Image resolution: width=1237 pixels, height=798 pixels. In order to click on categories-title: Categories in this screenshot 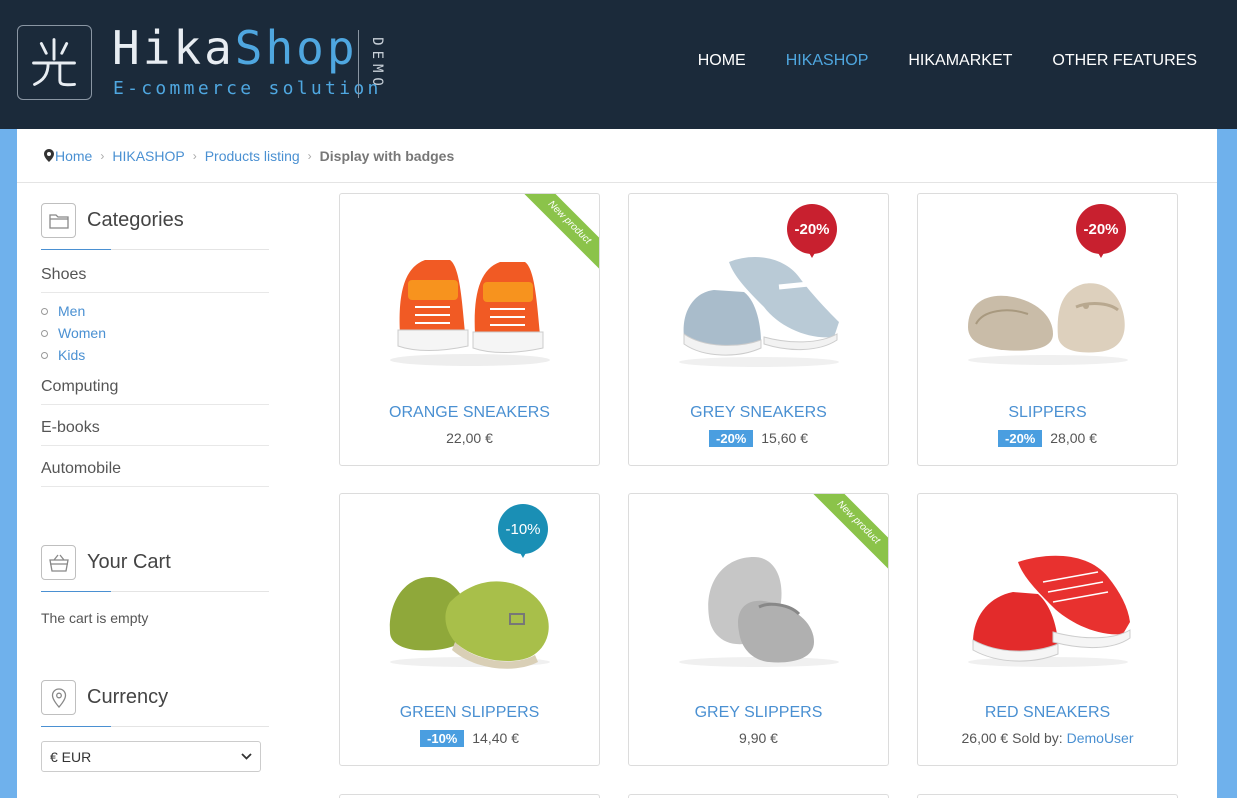, I will do `click(135, 220)`.